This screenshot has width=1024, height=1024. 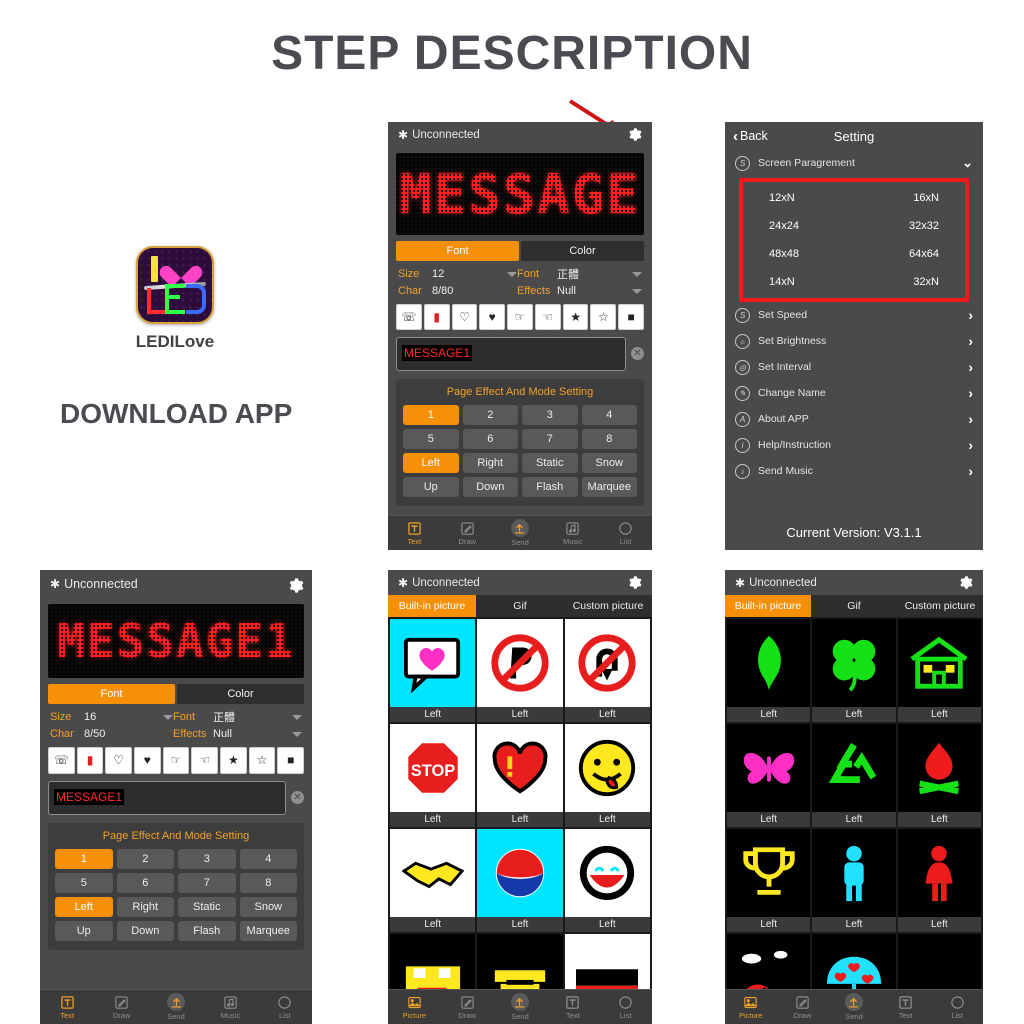 What do you see at coordinates (550, 486) in the screenshot?
I see `effect-button-flash: Flash` at bounding box center [550, 486].